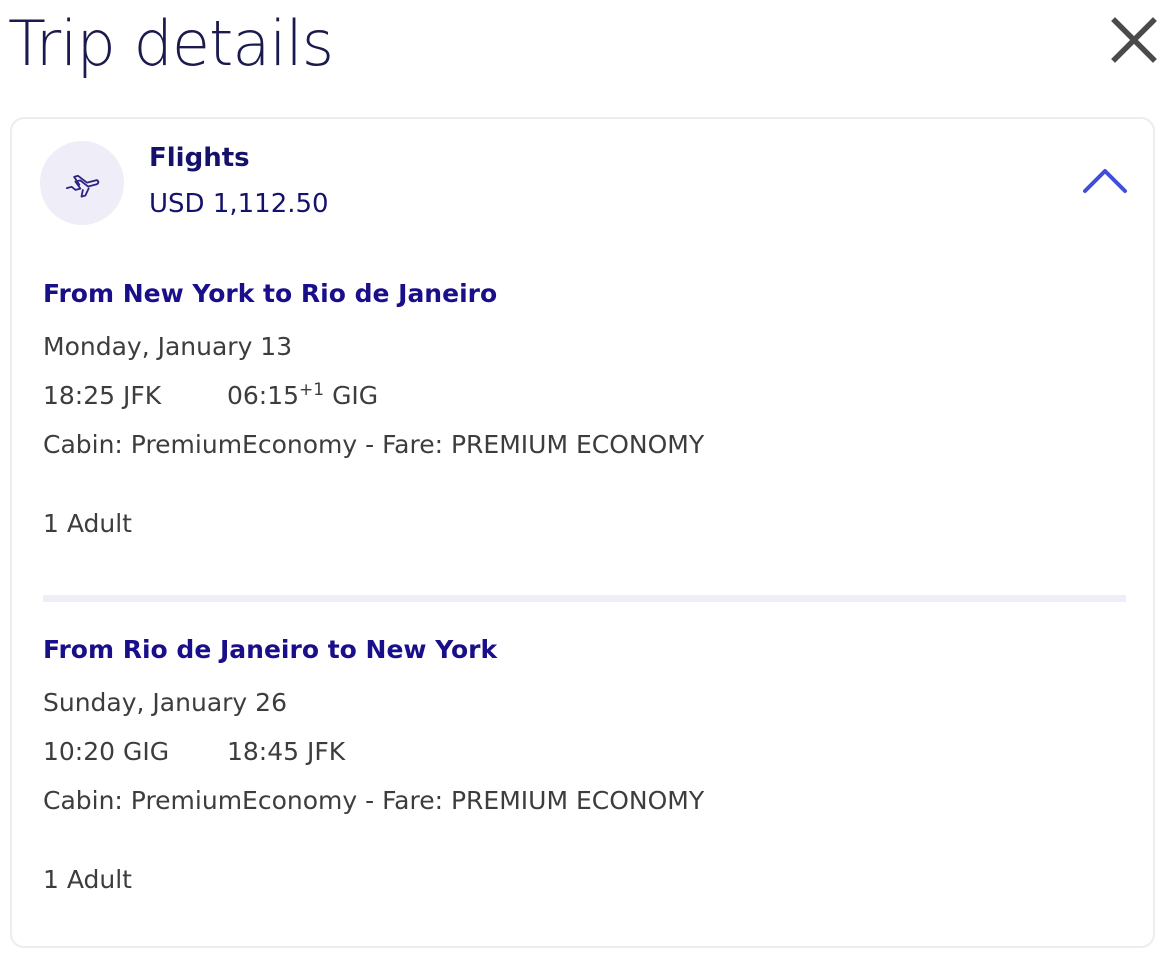  Describe the element at coordinates (355, 395) in the screenshot. I see `arrival-airport: GIG` at that location.